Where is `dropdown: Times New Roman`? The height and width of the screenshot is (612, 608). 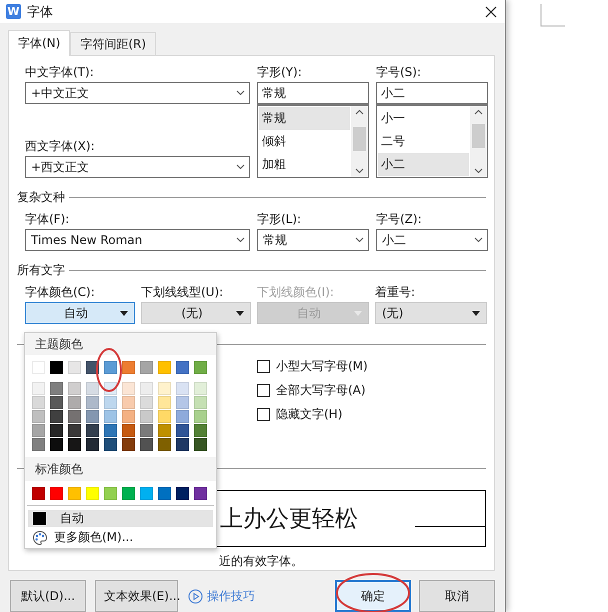
dropdown: Times New Roman is located at coordinates (137, 240).